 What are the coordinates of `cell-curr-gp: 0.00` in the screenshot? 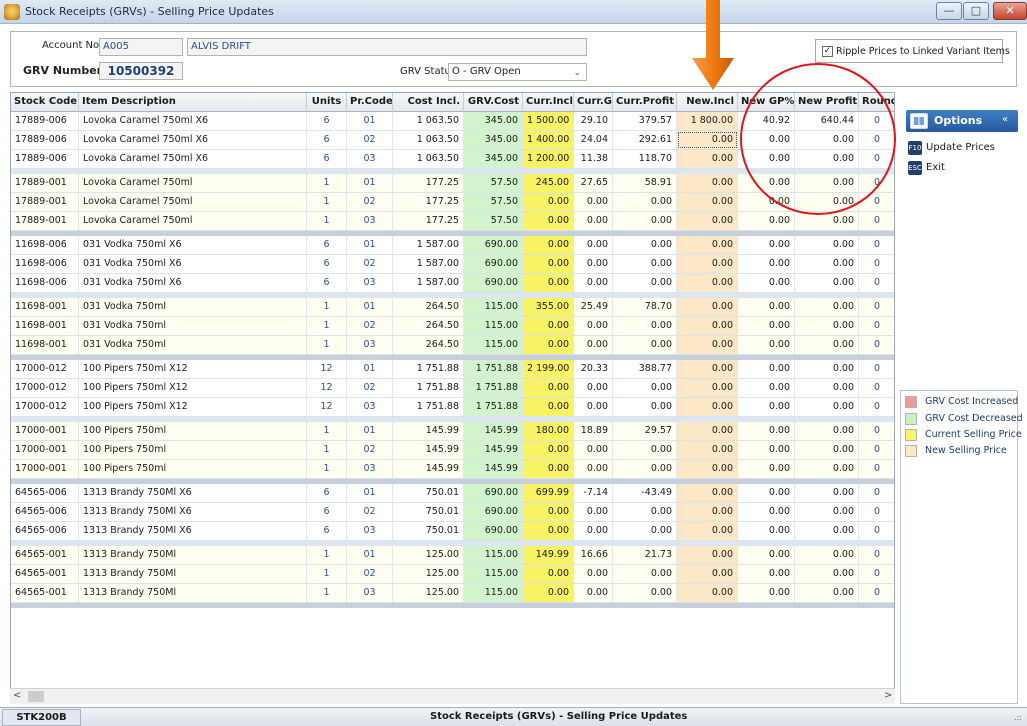 It's located at (593, 264).